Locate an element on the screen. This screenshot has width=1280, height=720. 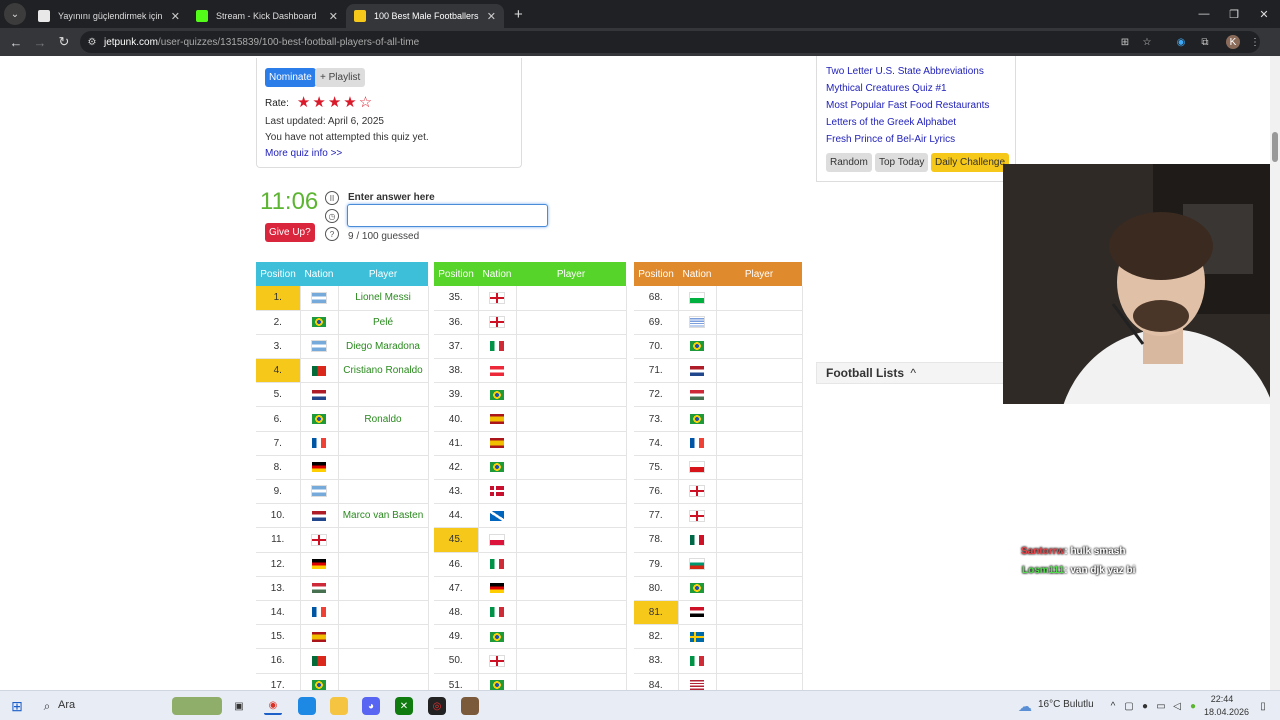
search-icon: ⌕ is located at coordinates (47, 706).